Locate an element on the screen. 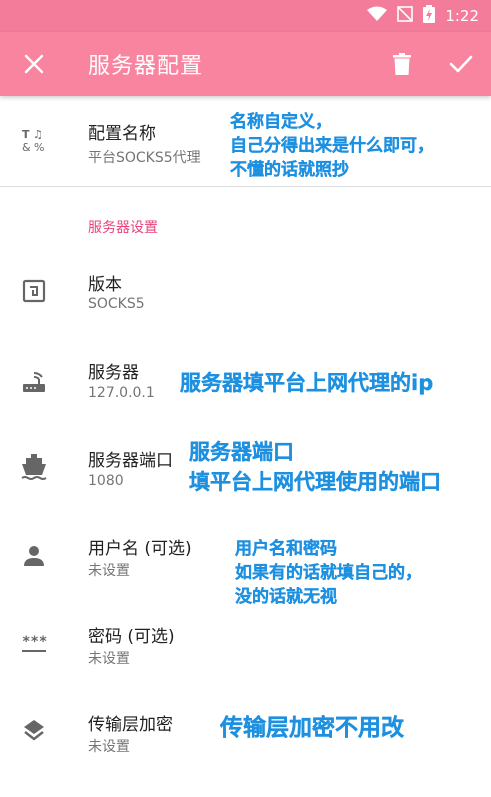 The image size is (491, 797). battery-charging-icon is located at coordinates (429, 16).